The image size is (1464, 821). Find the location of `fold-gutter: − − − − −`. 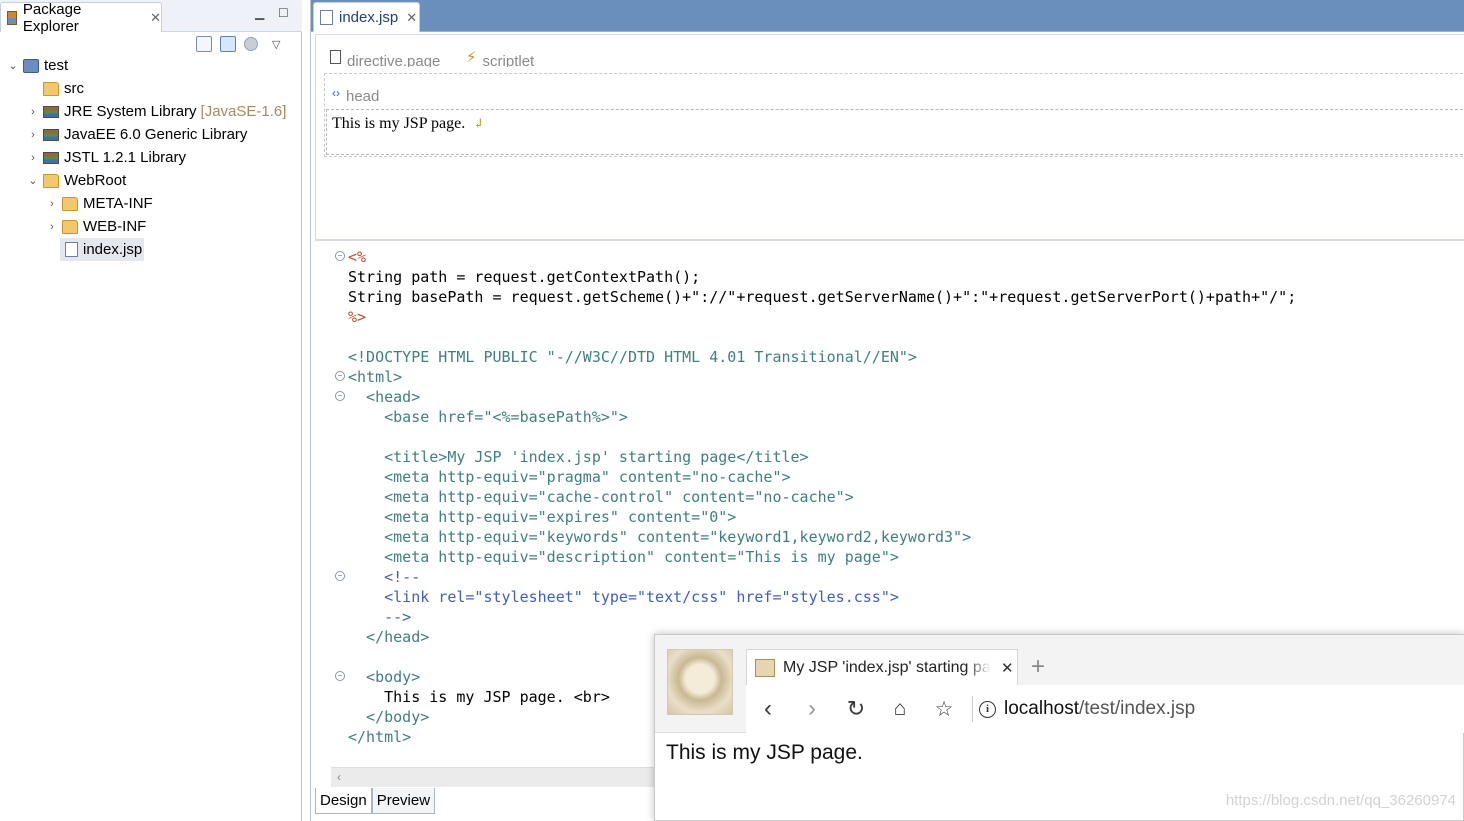

fold-gutter: − − − − − is located at coordinates (330, 505).